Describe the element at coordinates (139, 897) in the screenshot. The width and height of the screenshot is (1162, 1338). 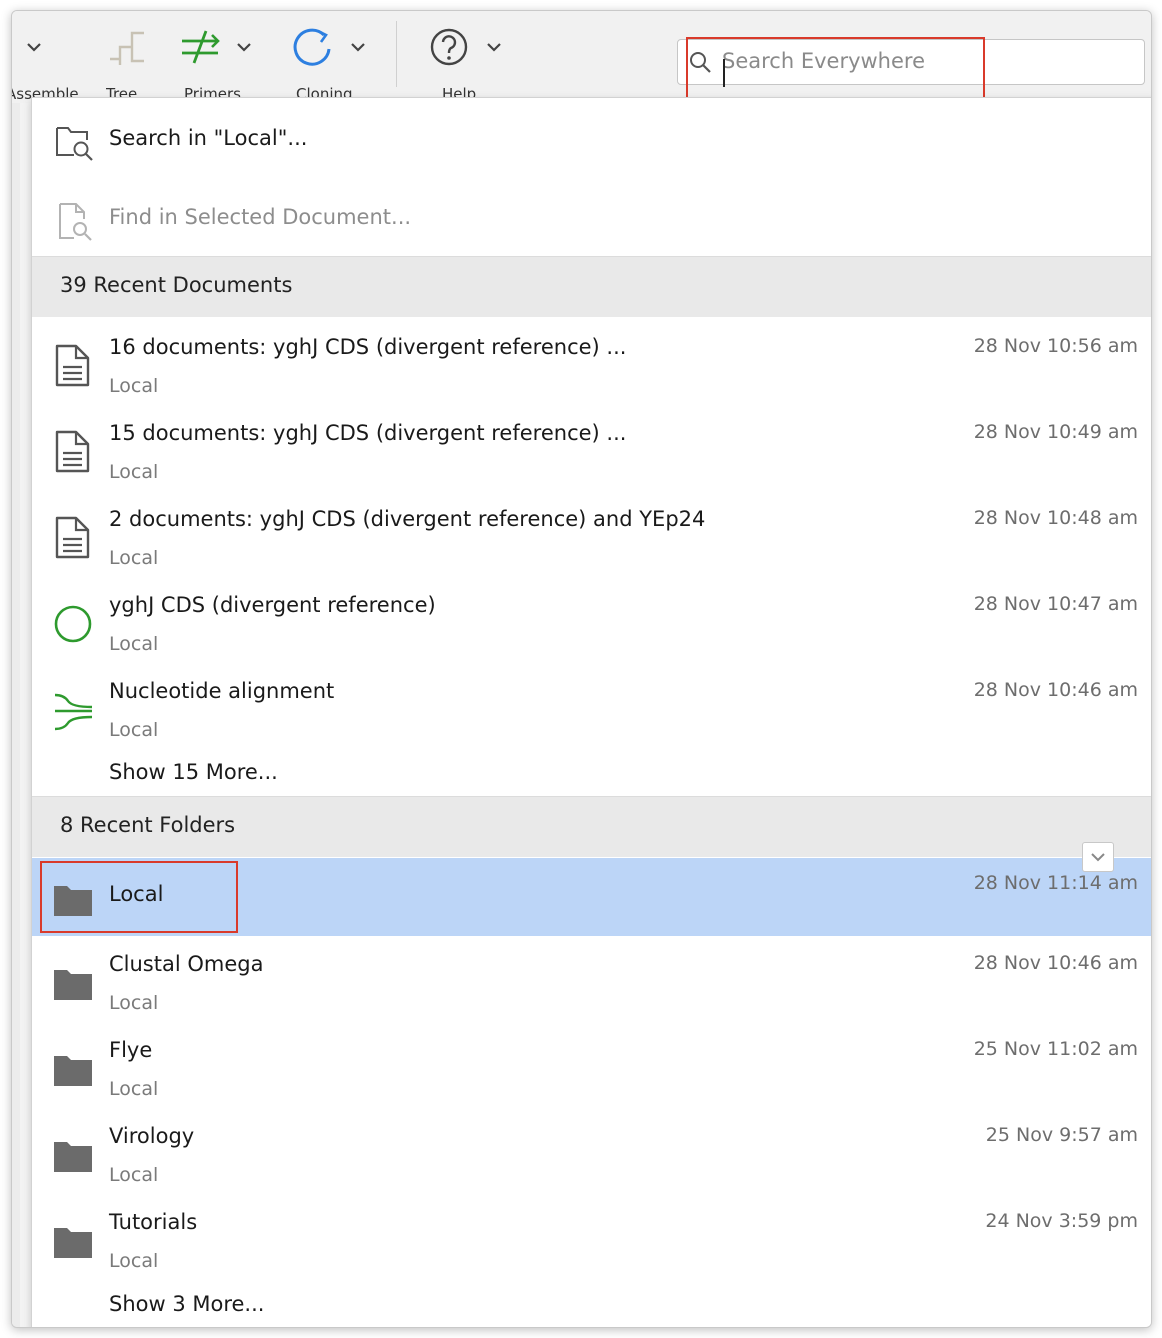
I see `annotation-highlight-local` at that location.